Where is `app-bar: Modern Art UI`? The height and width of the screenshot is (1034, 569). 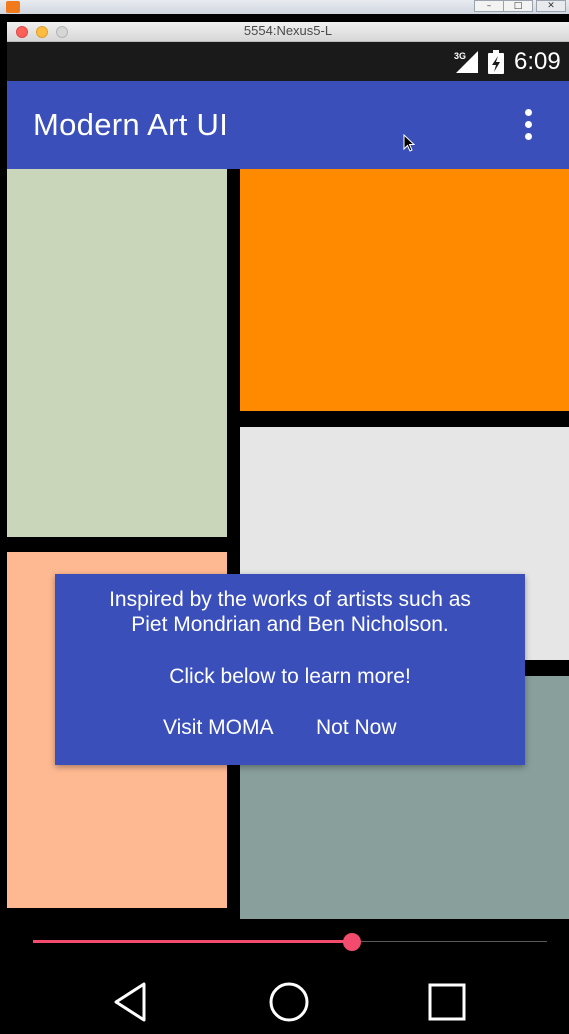
app-bar: Modern Art UI is located at coordinates (288, 125).